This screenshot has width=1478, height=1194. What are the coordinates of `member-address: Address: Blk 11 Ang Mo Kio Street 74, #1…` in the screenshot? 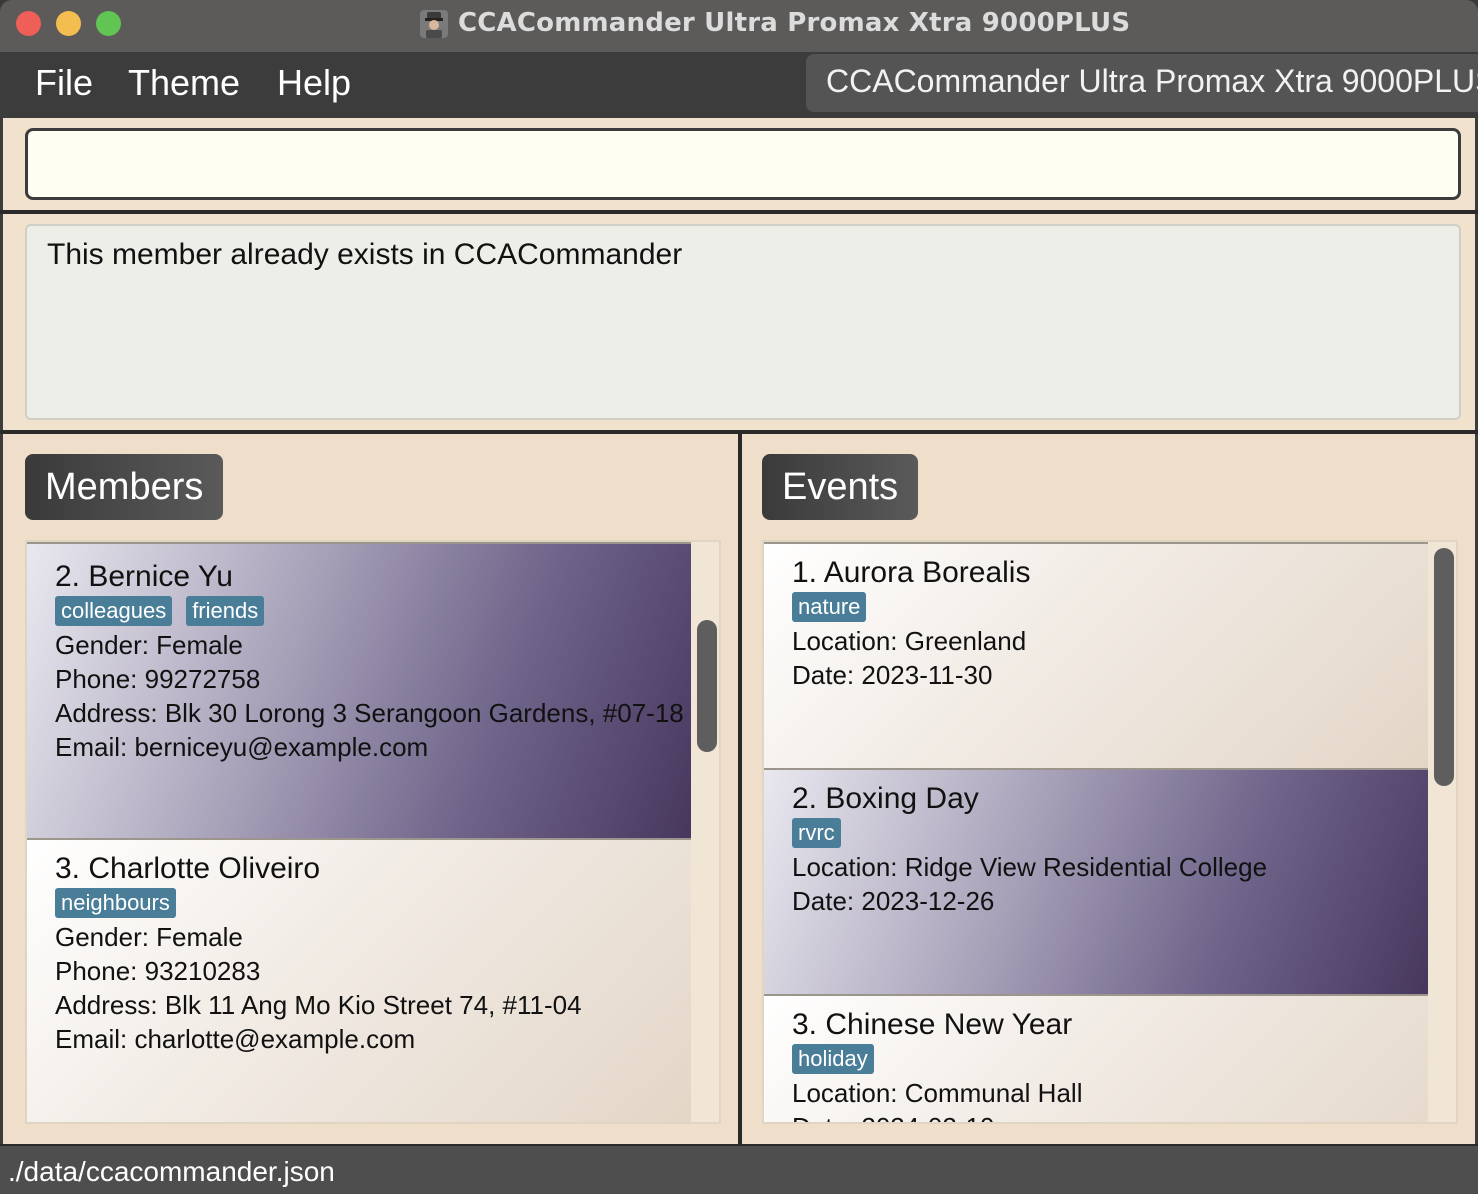 It's located at (318, 1005).